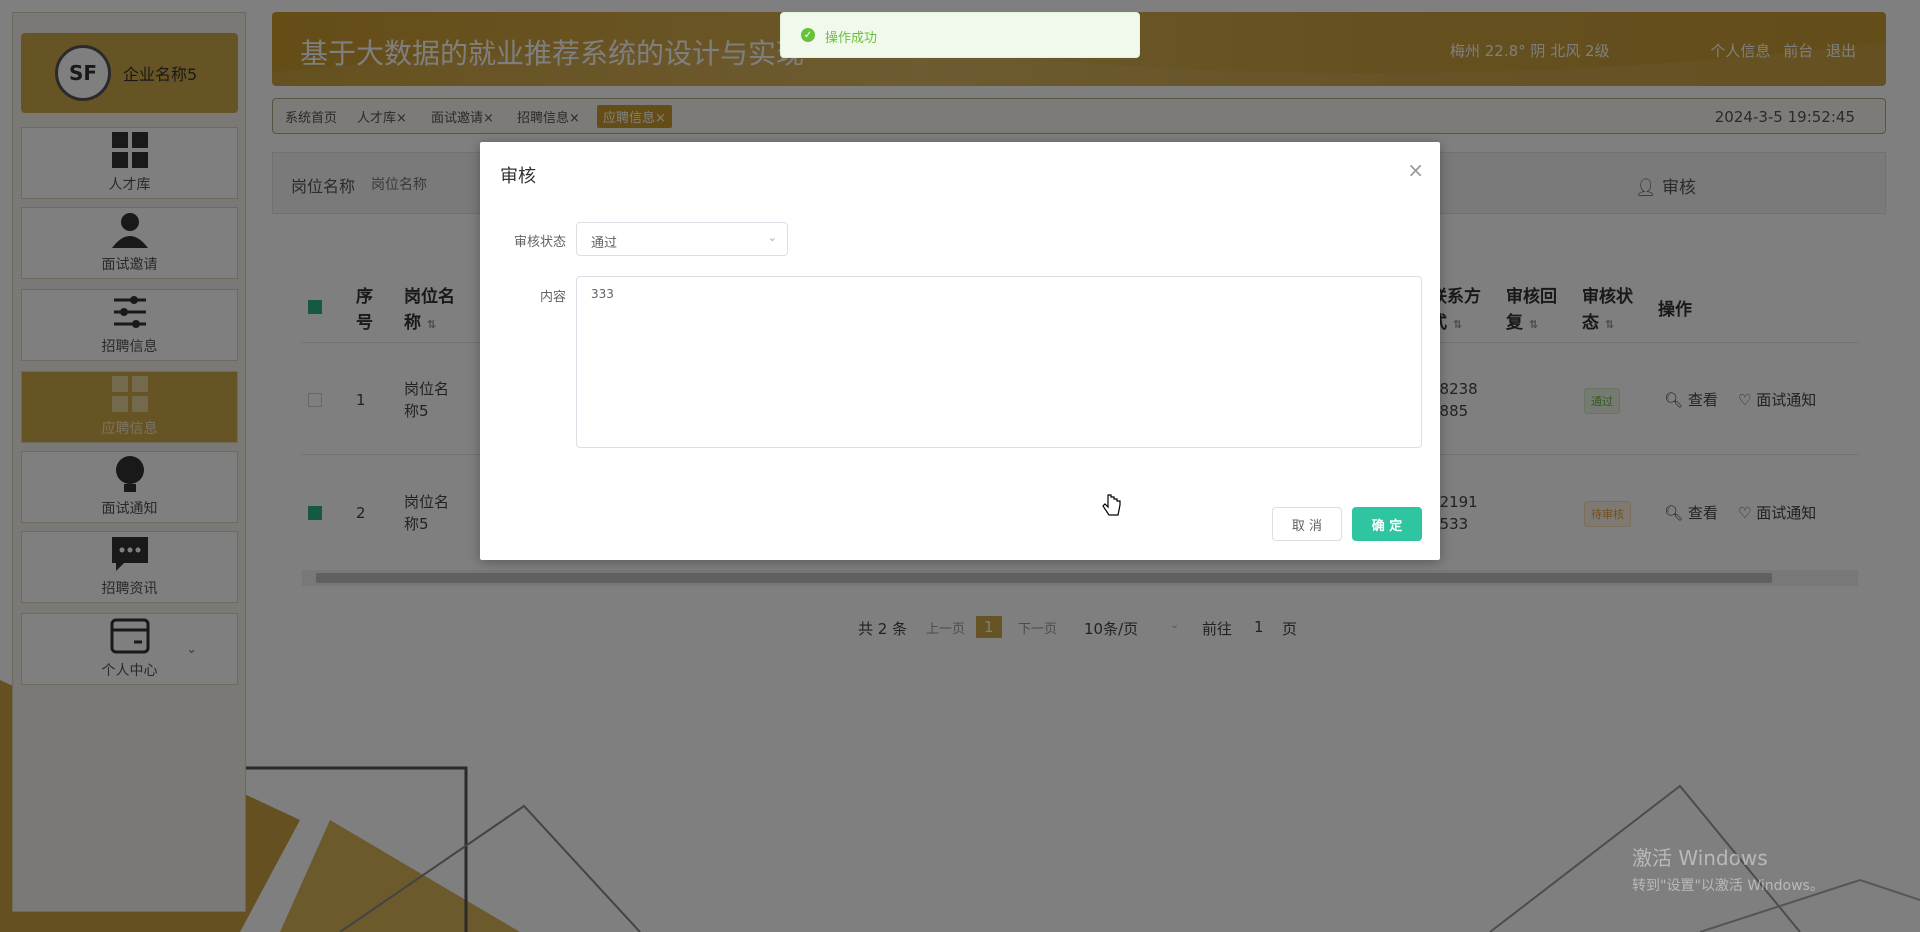 The height and width of the screenshot is (932, 1920). I want to click on close-icon: ×, so click(1415, 170).